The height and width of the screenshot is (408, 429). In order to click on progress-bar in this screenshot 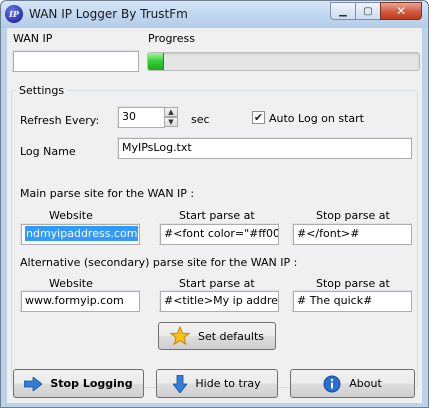, I will do `click(283, 61)`.